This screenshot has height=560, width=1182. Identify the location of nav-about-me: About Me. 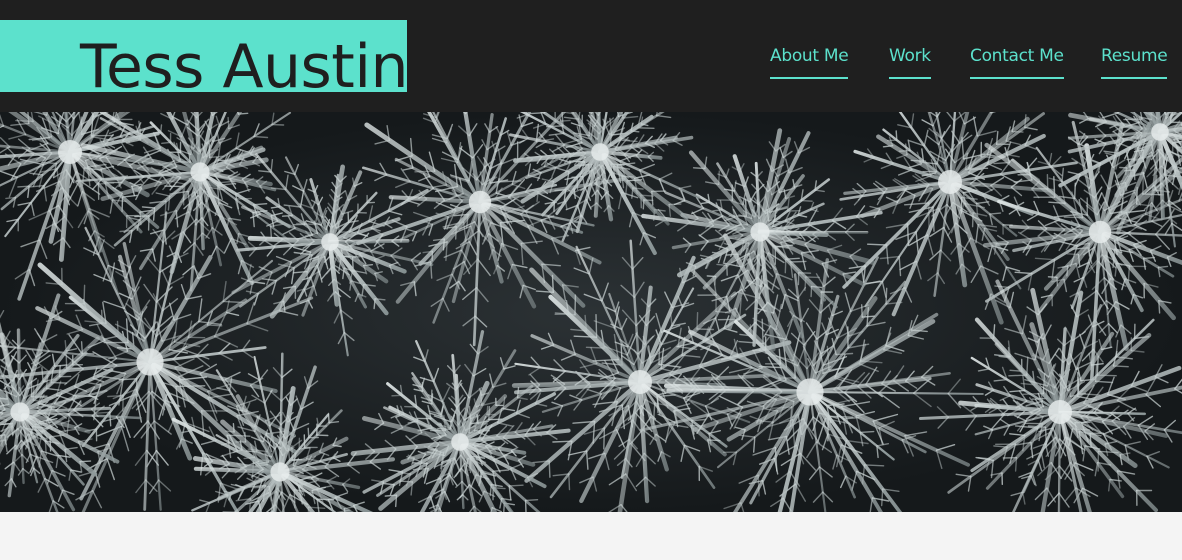
(809, 61).